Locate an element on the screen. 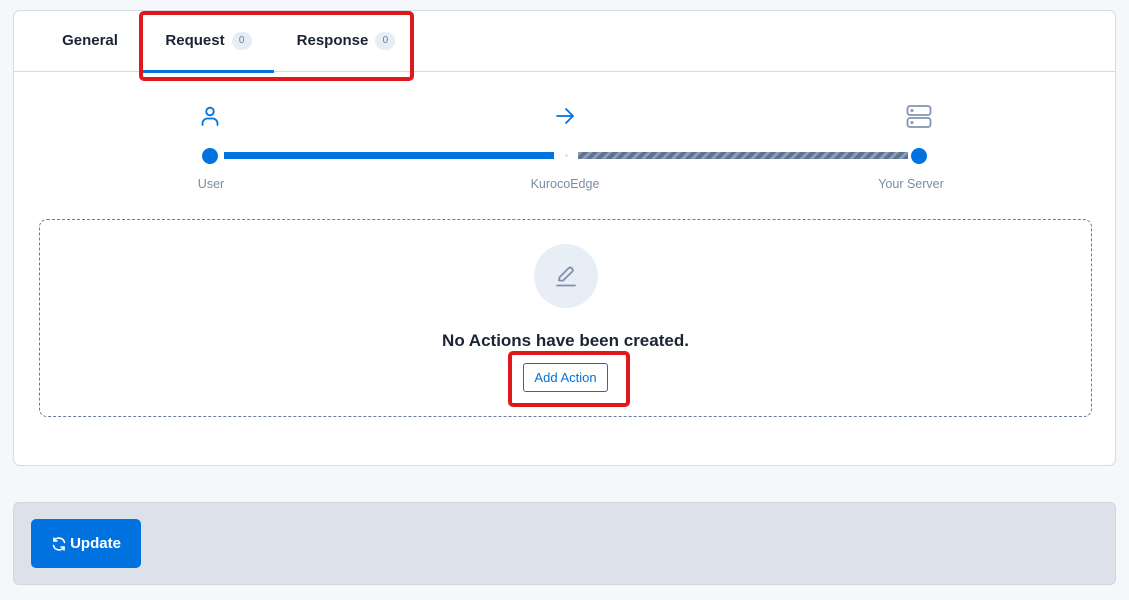  add-action-button: Add Action is located at coordinates (565, 377).